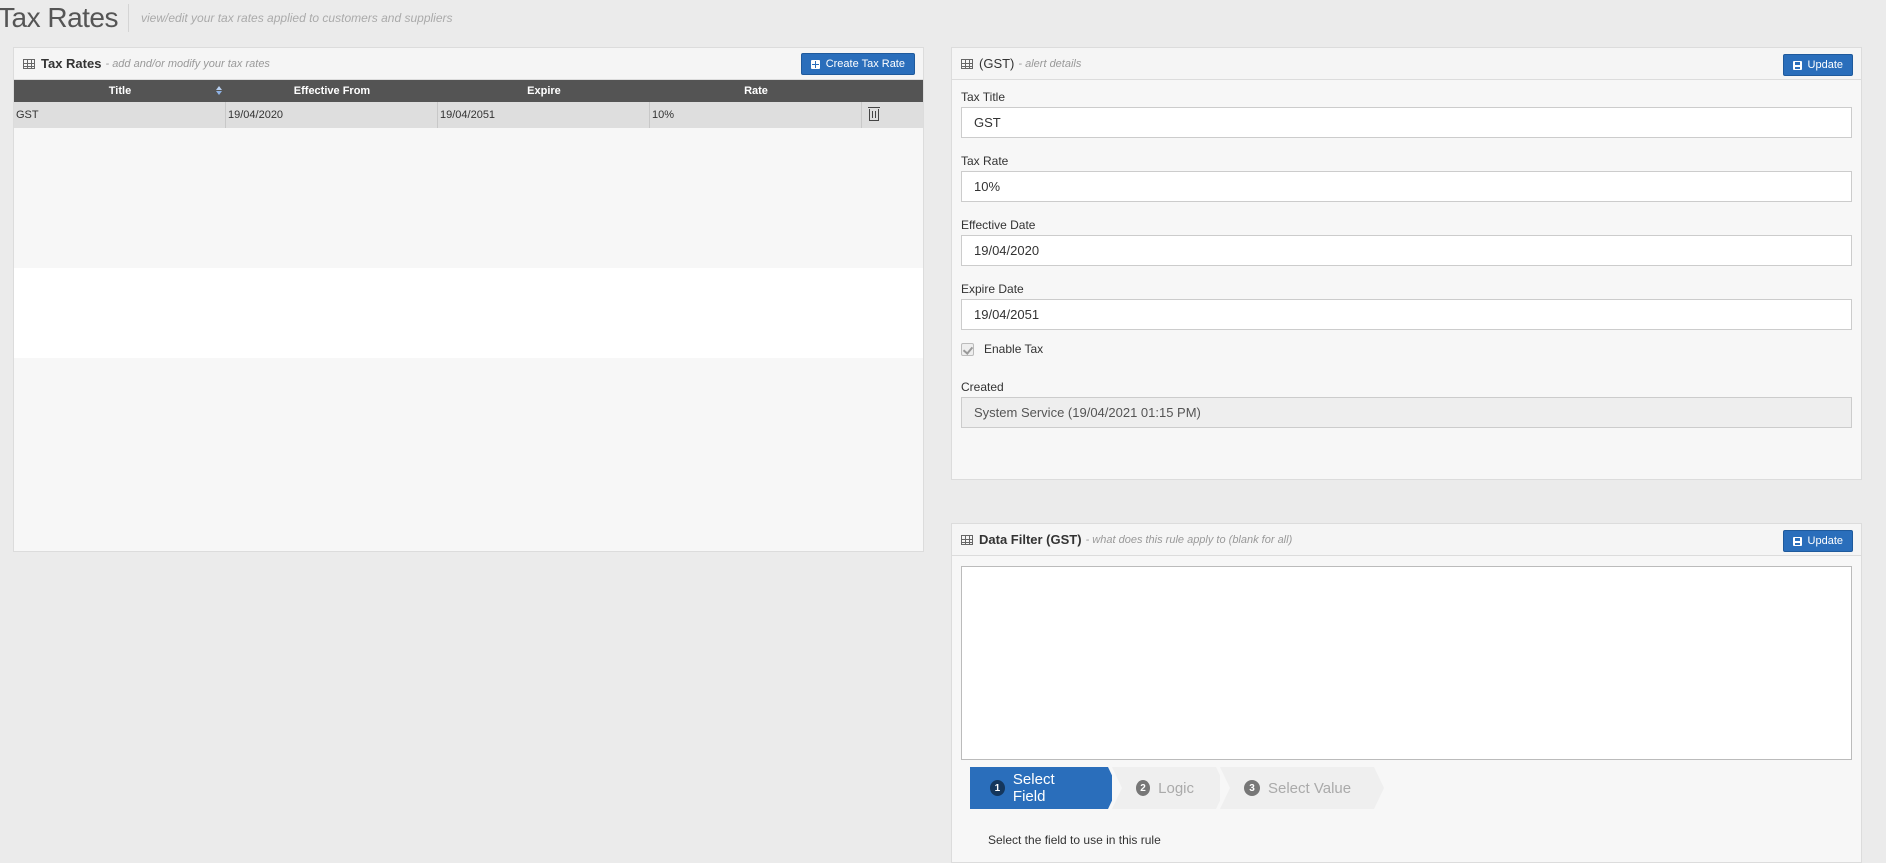 The height and width of the screenshot is (863, 1886). What do you see at coordinates (128, 18) in the screenshot?
I see `title-divider` at bounding box center [128, 18].